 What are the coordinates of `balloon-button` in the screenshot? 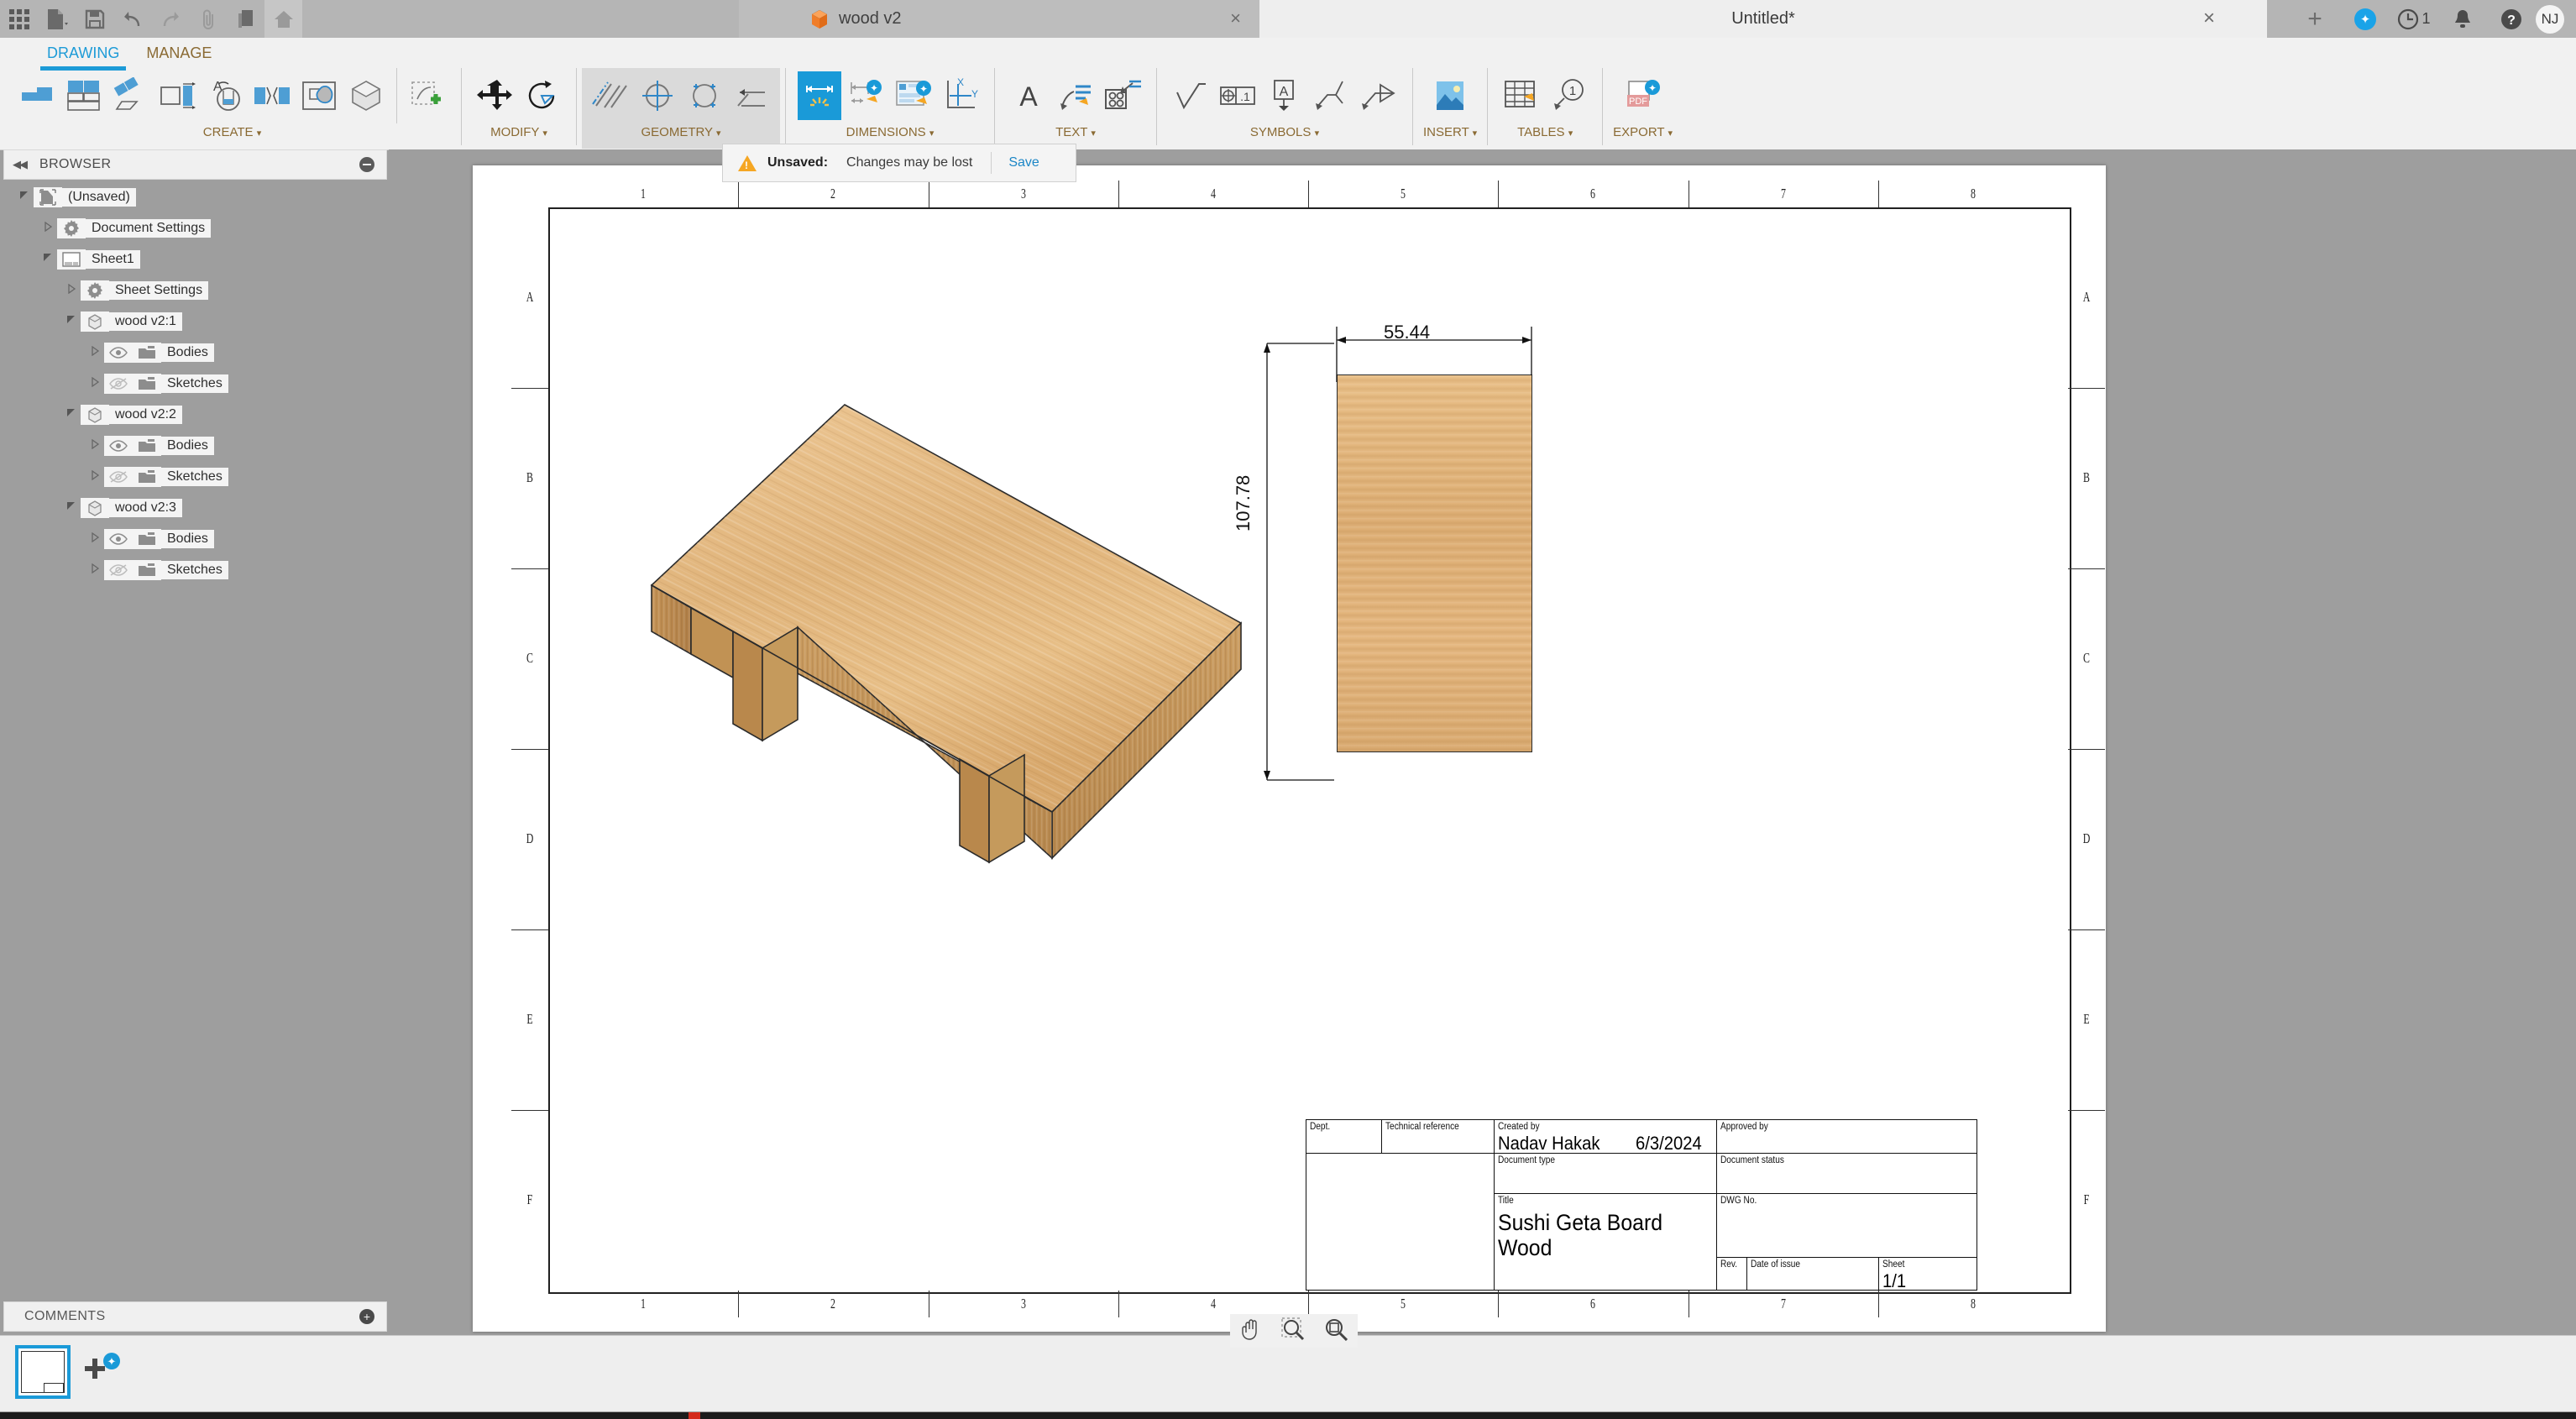 It's located at (1122, 95).